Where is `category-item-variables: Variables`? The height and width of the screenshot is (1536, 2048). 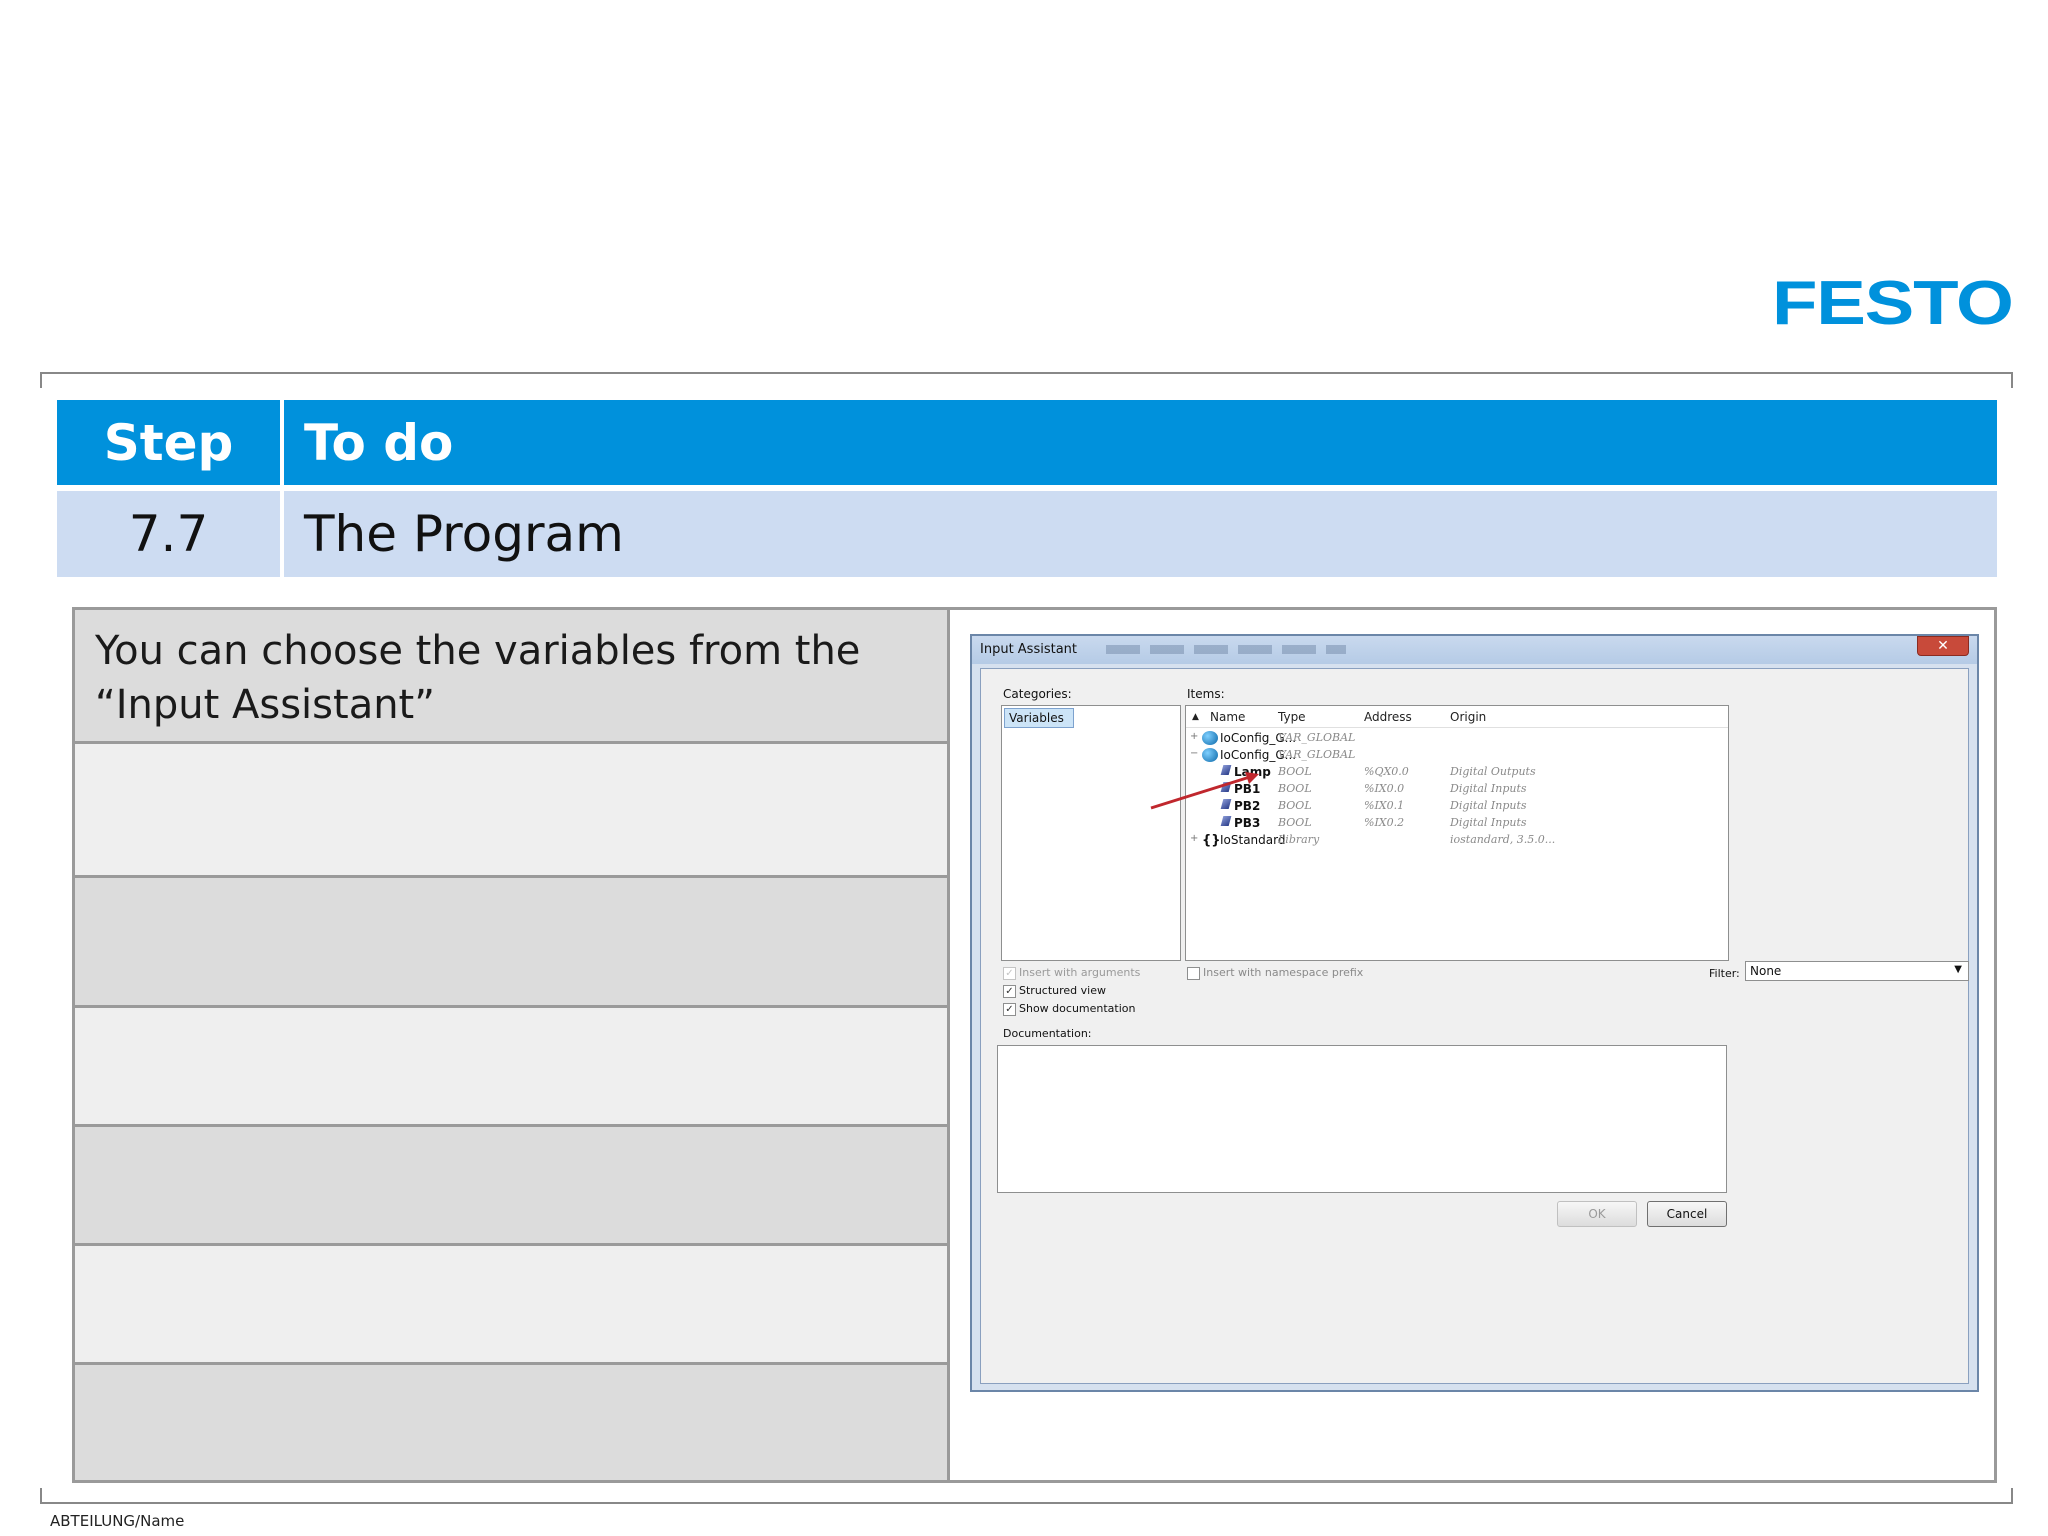
category-item-variables: Variables is located at coordinates (1039, 718).